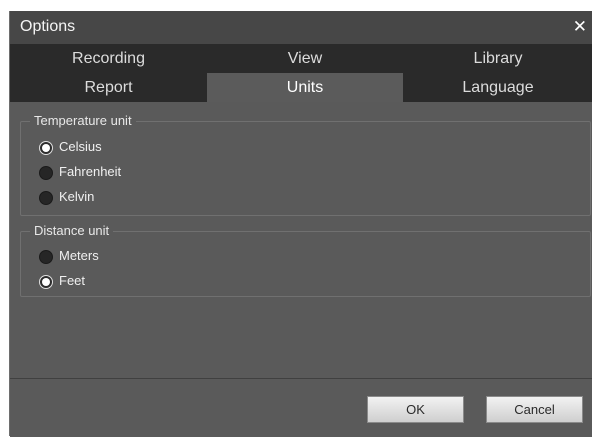  What do you see at coordinates (77, 196) in the screenshot?
I see `radio-label: Kelvin` at bounding box center [77, 196].